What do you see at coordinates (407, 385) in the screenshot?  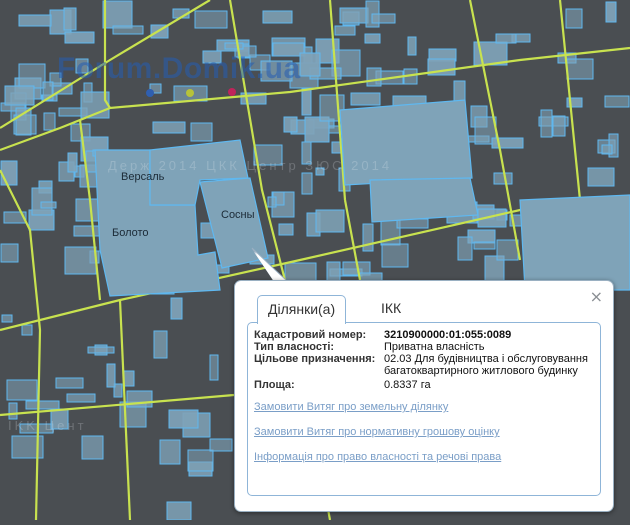 I see `area-value: 0.8337 га` at bounding box center [407, 385].